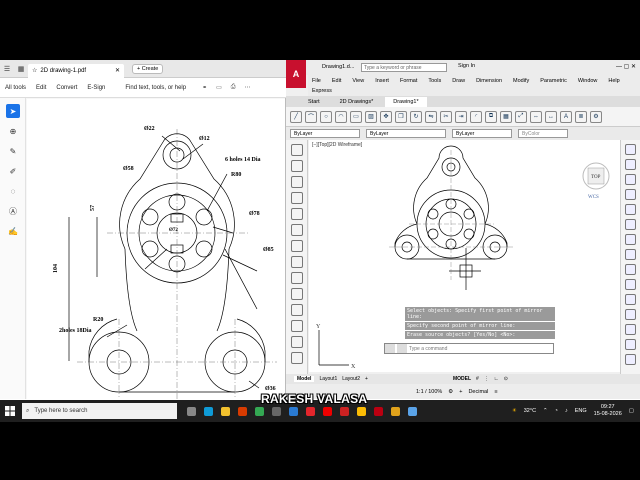 Image resolution: width=640 pixels, height=480 pixels. Describe the element at coordinates (148, 68) in the screenshot. I see `create-button: + Create` at that location.